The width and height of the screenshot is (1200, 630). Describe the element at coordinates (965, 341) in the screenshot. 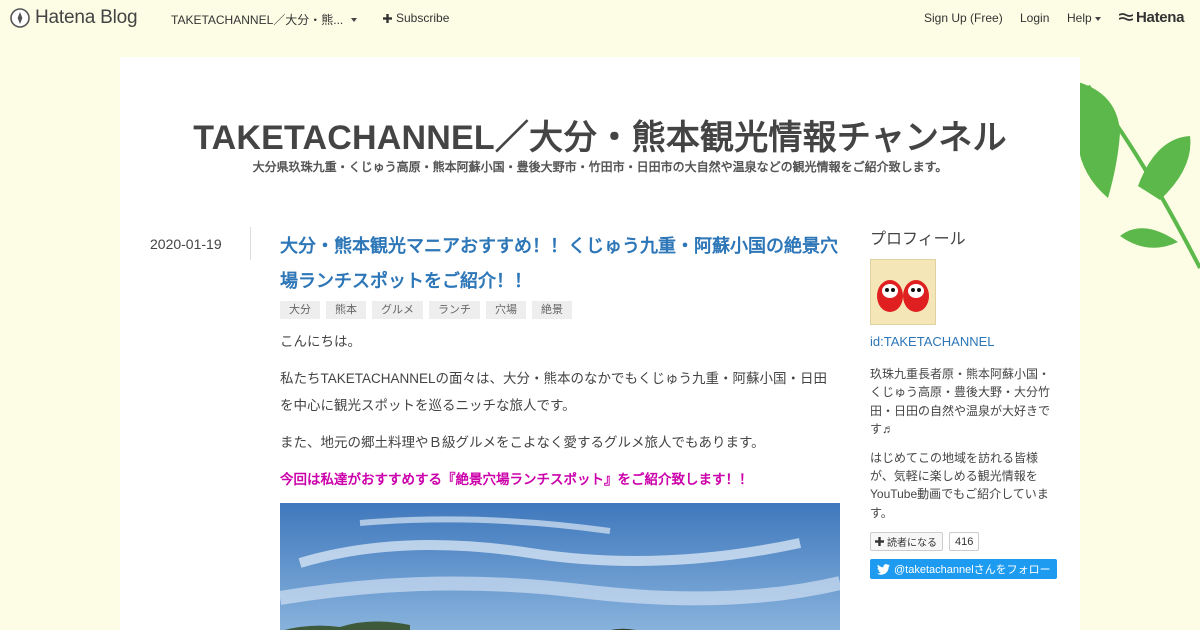

I see `profile-id-link: id:TAKETACHANNEL` at that location.